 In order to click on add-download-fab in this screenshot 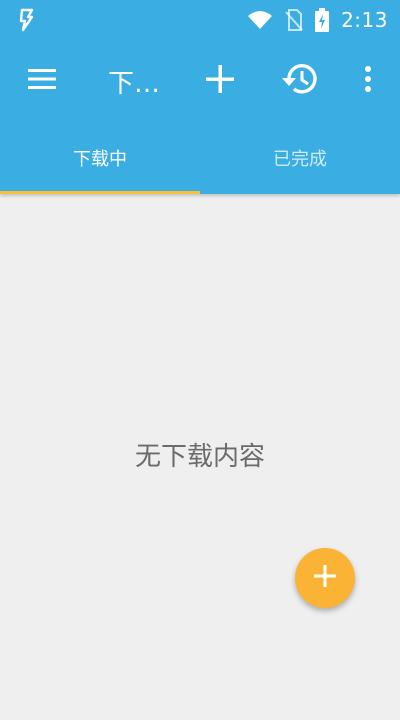, I will do `click(325, 578)`.